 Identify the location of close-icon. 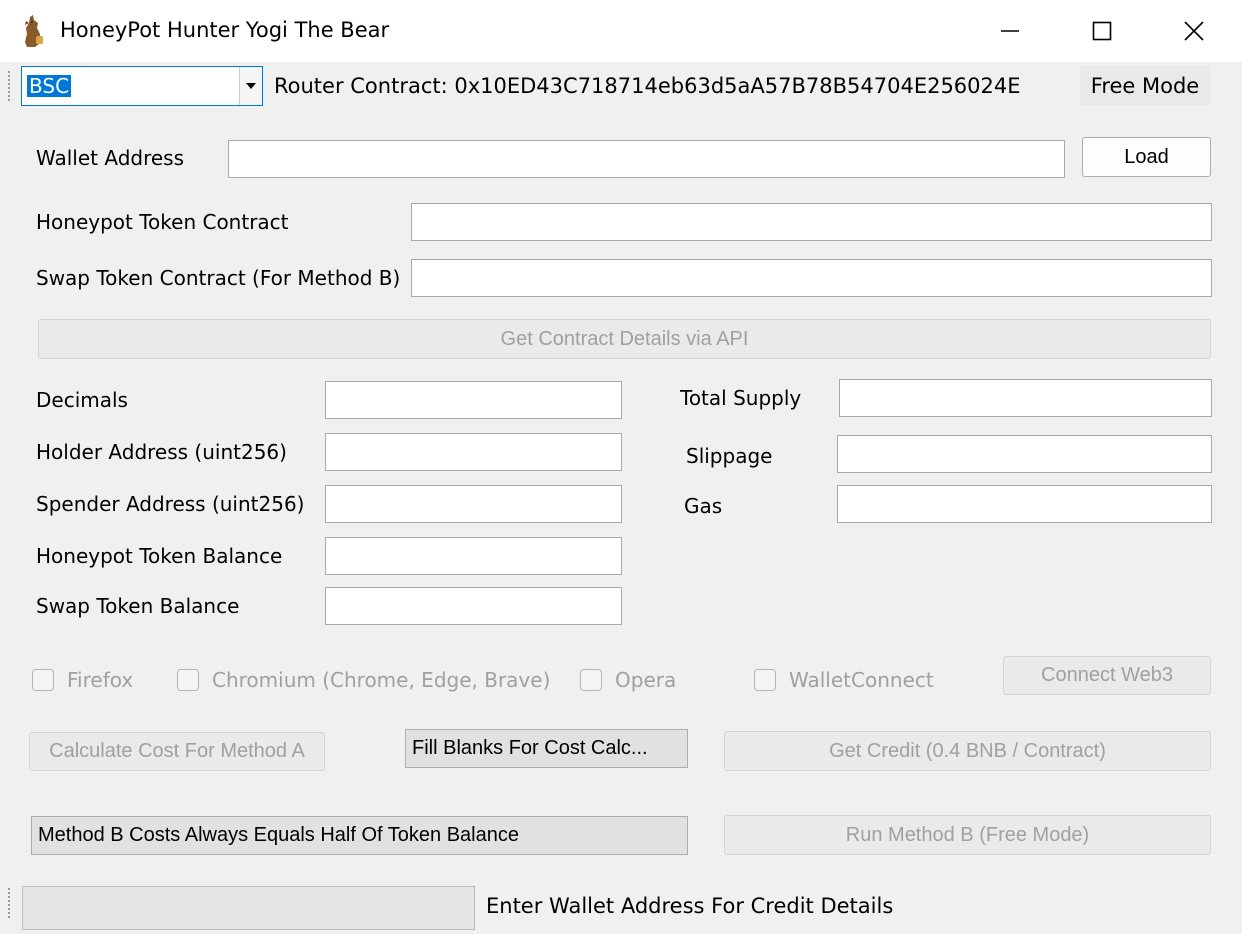
(1194, 31).